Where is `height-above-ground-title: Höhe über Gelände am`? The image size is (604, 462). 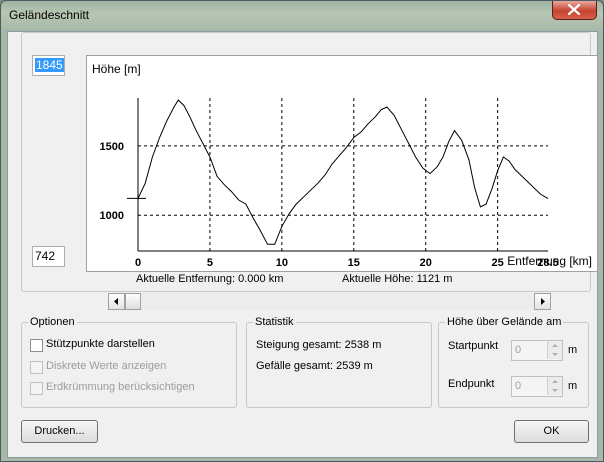
height-above-ground-title: Höhe über Gelände am is located at coordinates (504, 322).